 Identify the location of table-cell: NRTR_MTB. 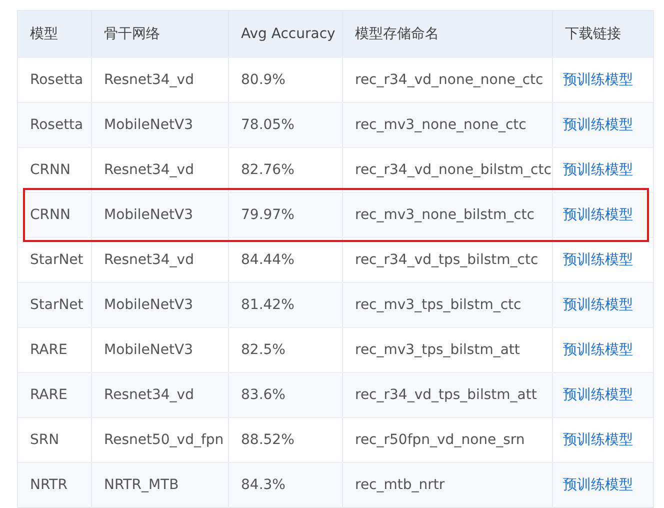
(160, 485).